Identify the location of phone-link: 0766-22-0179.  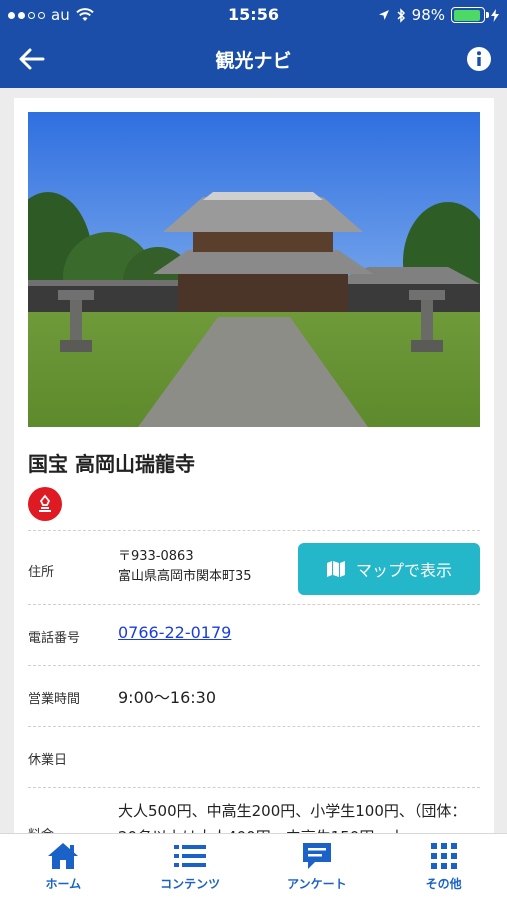
(174, 632).